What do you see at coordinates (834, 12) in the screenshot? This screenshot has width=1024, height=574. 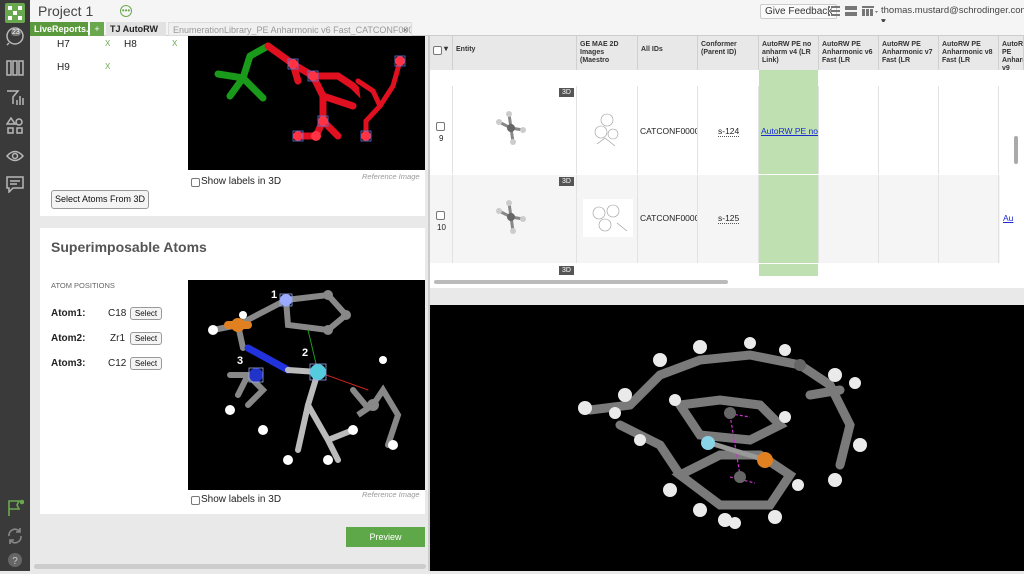 I see `list-view-icon` at bounding box center [834, 12].